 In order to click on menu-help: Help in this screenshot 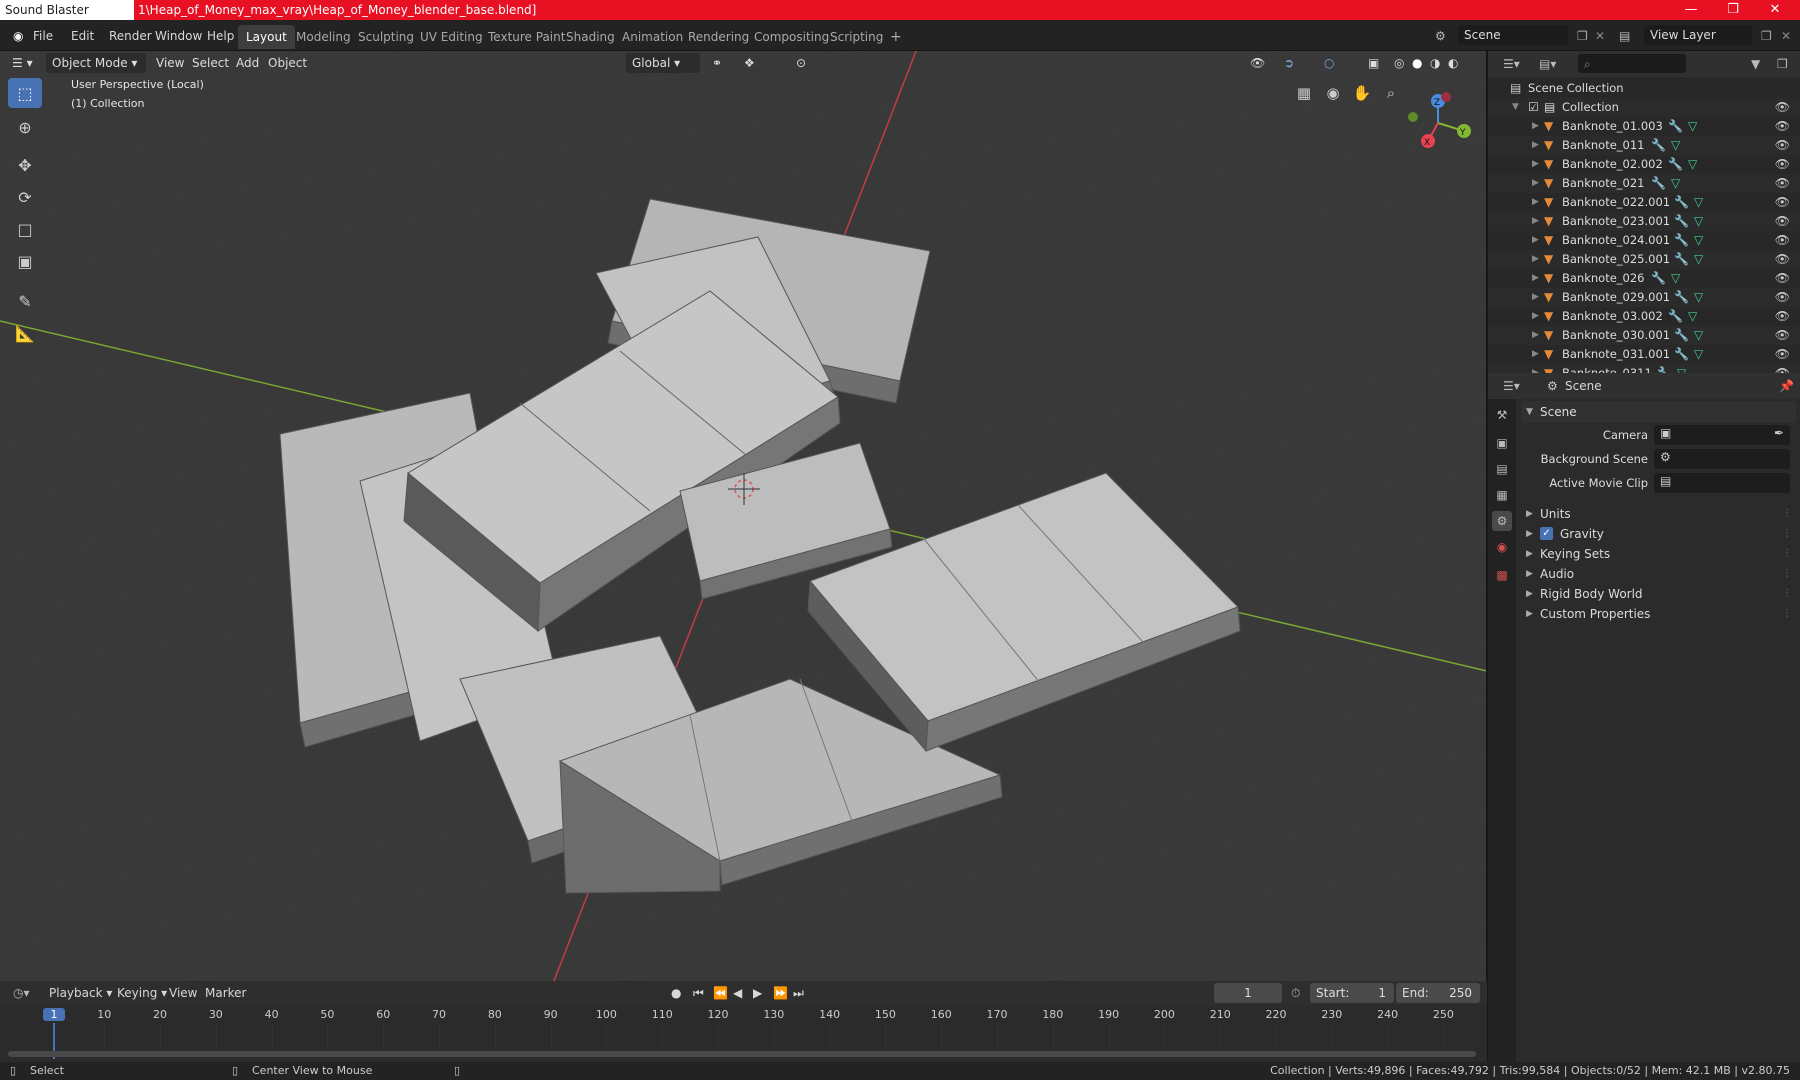, I will do `click(220, 36)`.